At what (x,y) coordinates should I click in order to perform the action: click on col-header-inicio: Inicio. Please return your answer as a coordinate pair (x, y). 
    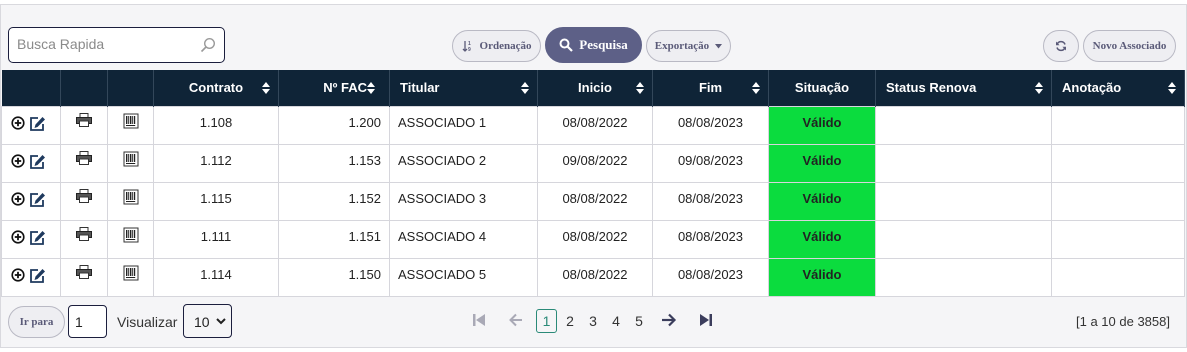
    Looking at the image, I should click on (595, 88).